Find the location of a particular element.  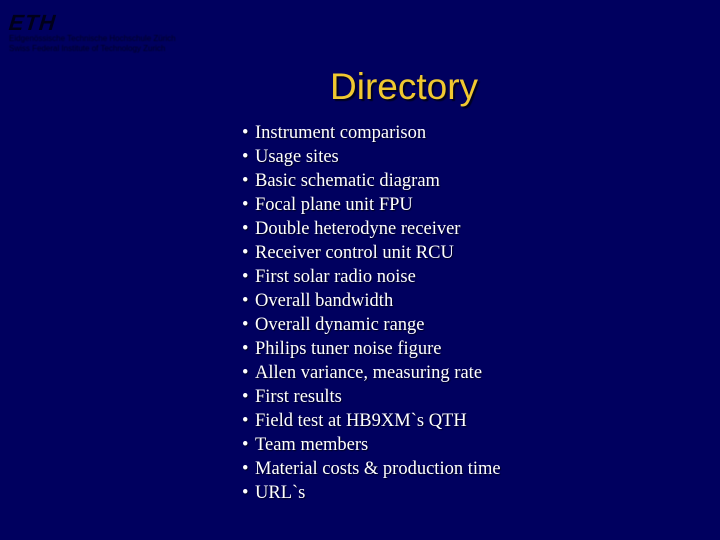

list-item: • Basic schematic diagram is located at coordinates (371, 181).